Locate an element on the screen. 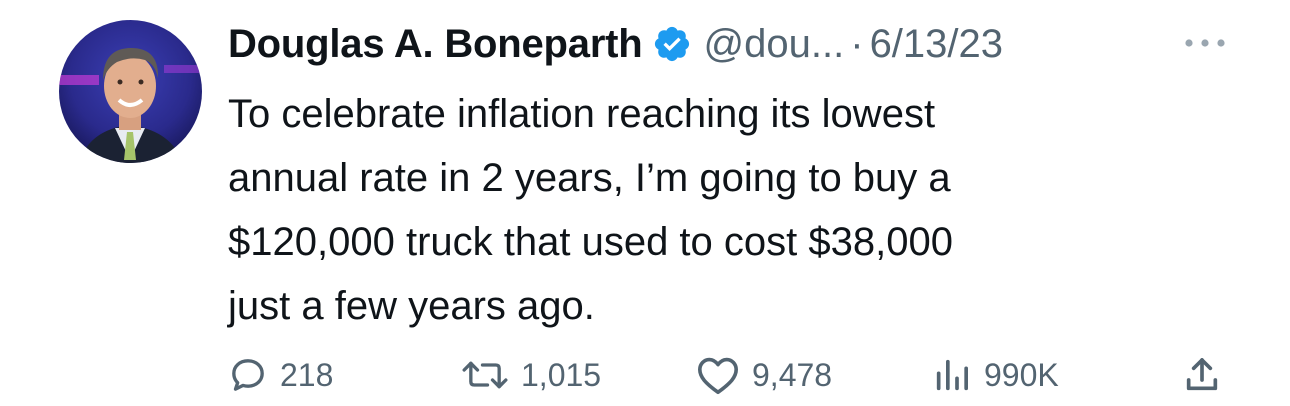  author-name: Douglas A. Boneparth is located at coordinates (435, 44).